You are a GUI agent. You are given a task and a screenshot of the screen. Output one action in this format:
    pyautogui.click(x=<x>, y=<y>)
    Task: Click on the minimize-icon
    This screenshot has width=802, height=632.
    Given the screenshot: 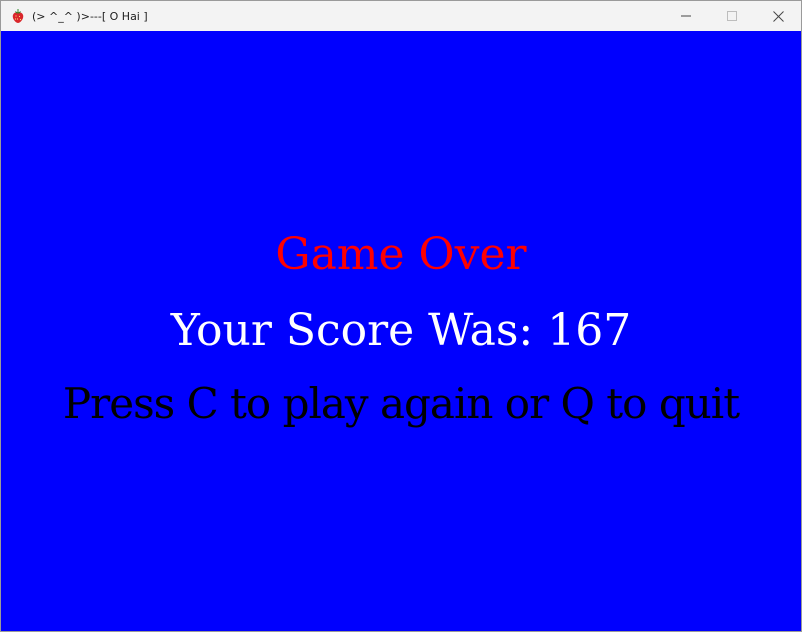 What is the action you would take?
    pyautogui.click(x=686, y=16)
    